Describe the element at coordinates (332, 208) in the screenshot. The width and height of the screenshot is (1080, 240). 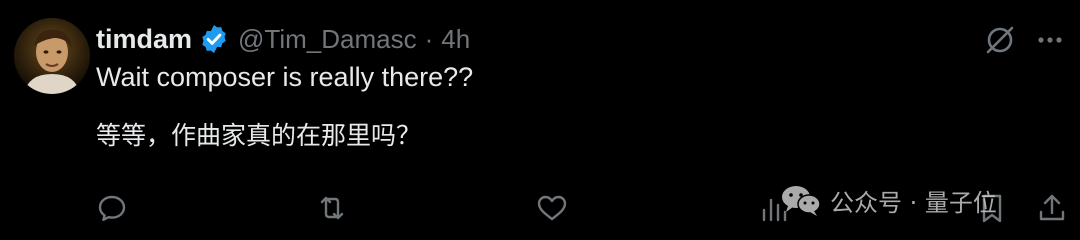
I see `retweet-icon` at that location.